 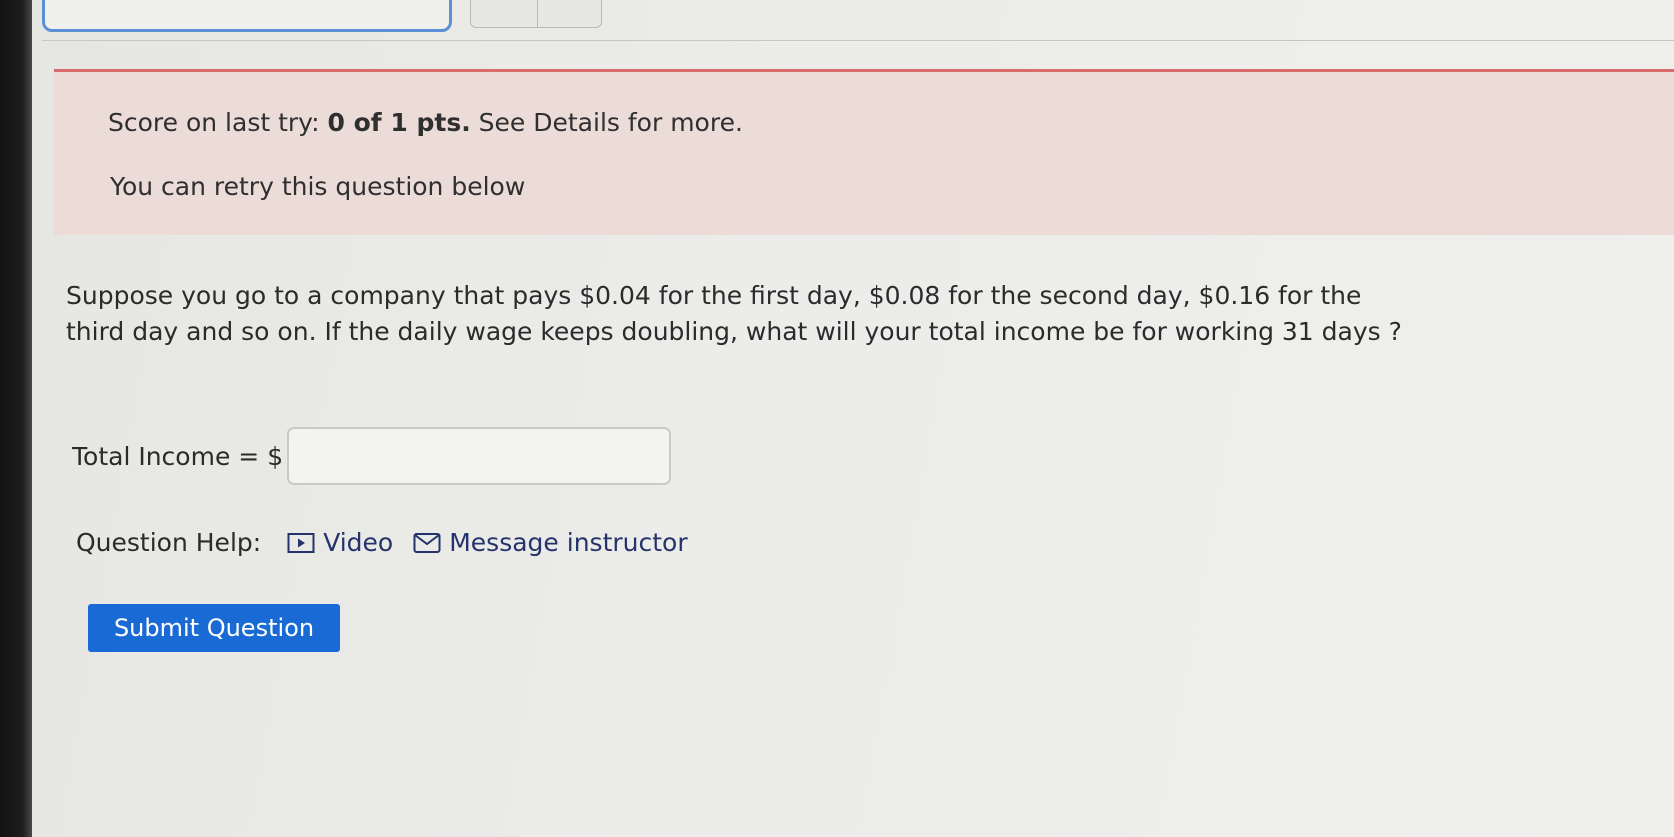 I want to click on question-nav-buttons, so click(x=536, y=14).